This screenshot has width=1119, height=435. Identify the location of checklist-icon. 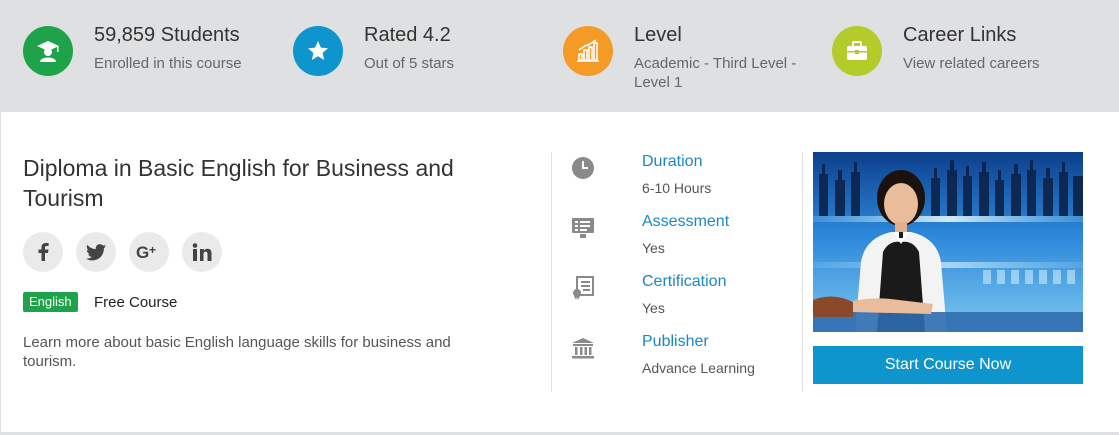
(583, 228).